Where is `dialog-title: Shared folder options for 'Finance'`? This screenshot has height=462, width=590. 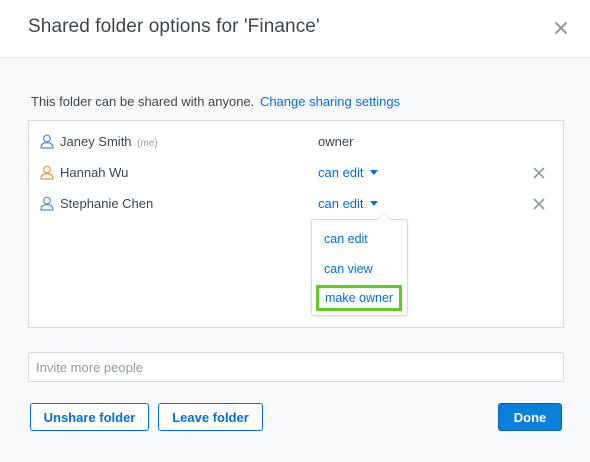 dialog-title: Shared folder options for 'Finance' is located at coordinates (174, 26).